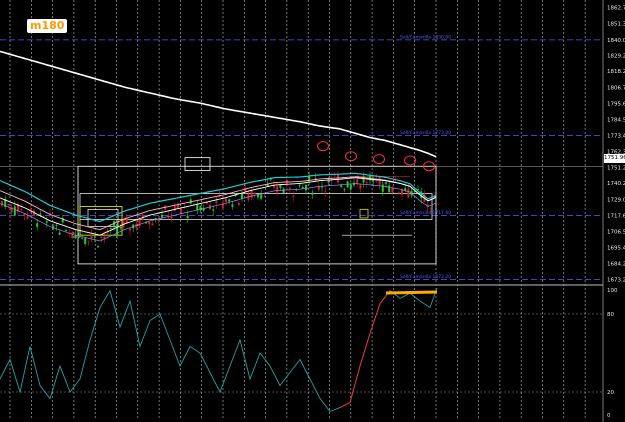 This screenshot has width=625, height=422. What do you see at coordinates (616, 56) in the screenshot?
I see `price-tick-label: 1829.20` at bounding box center [616, 56].